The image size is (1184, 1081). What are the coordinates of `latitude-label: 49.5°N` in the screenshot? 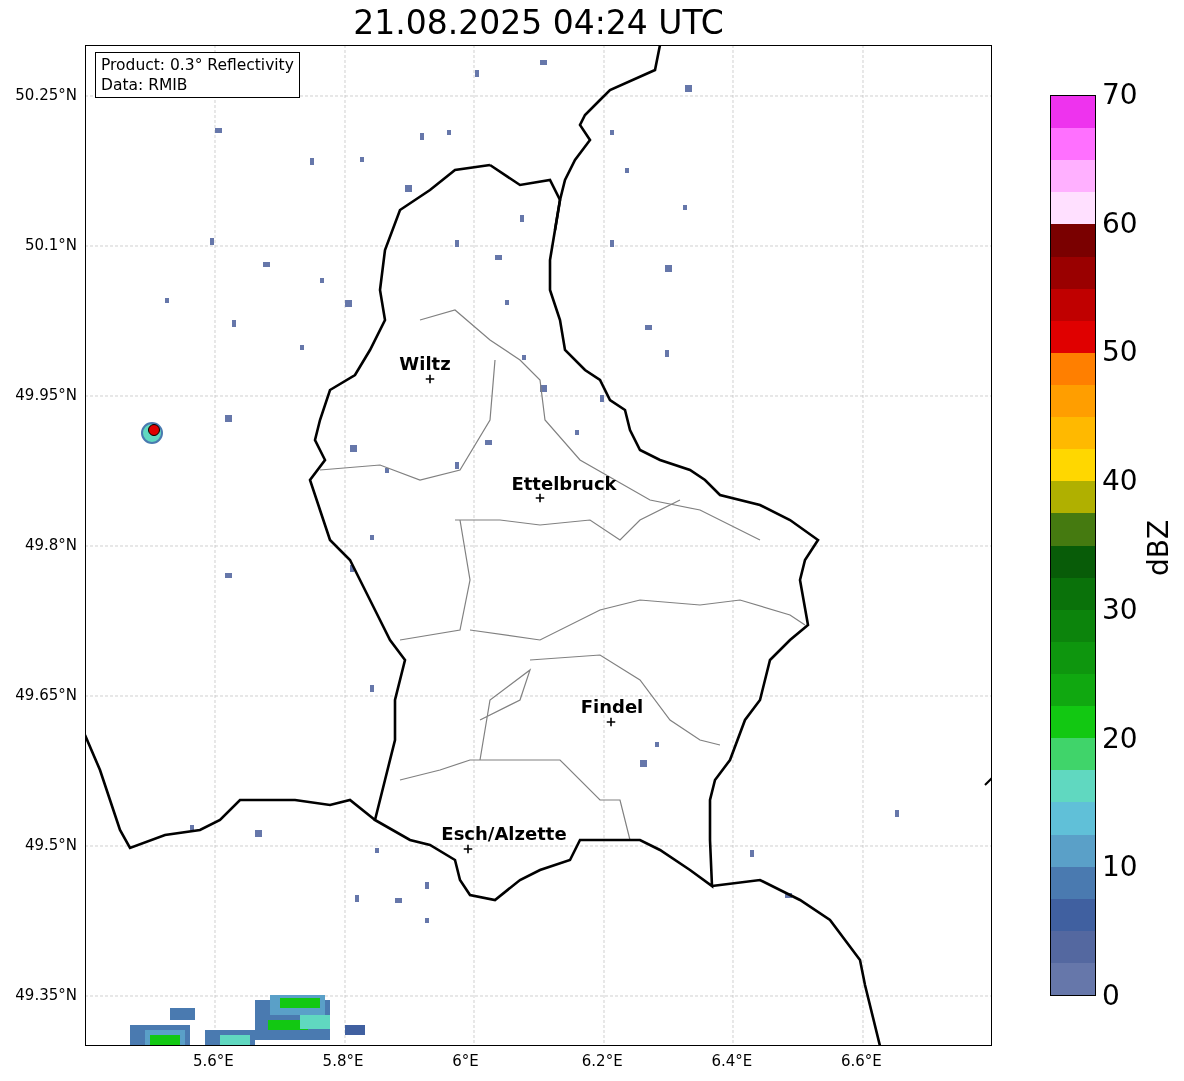 It's located at (50, 845).